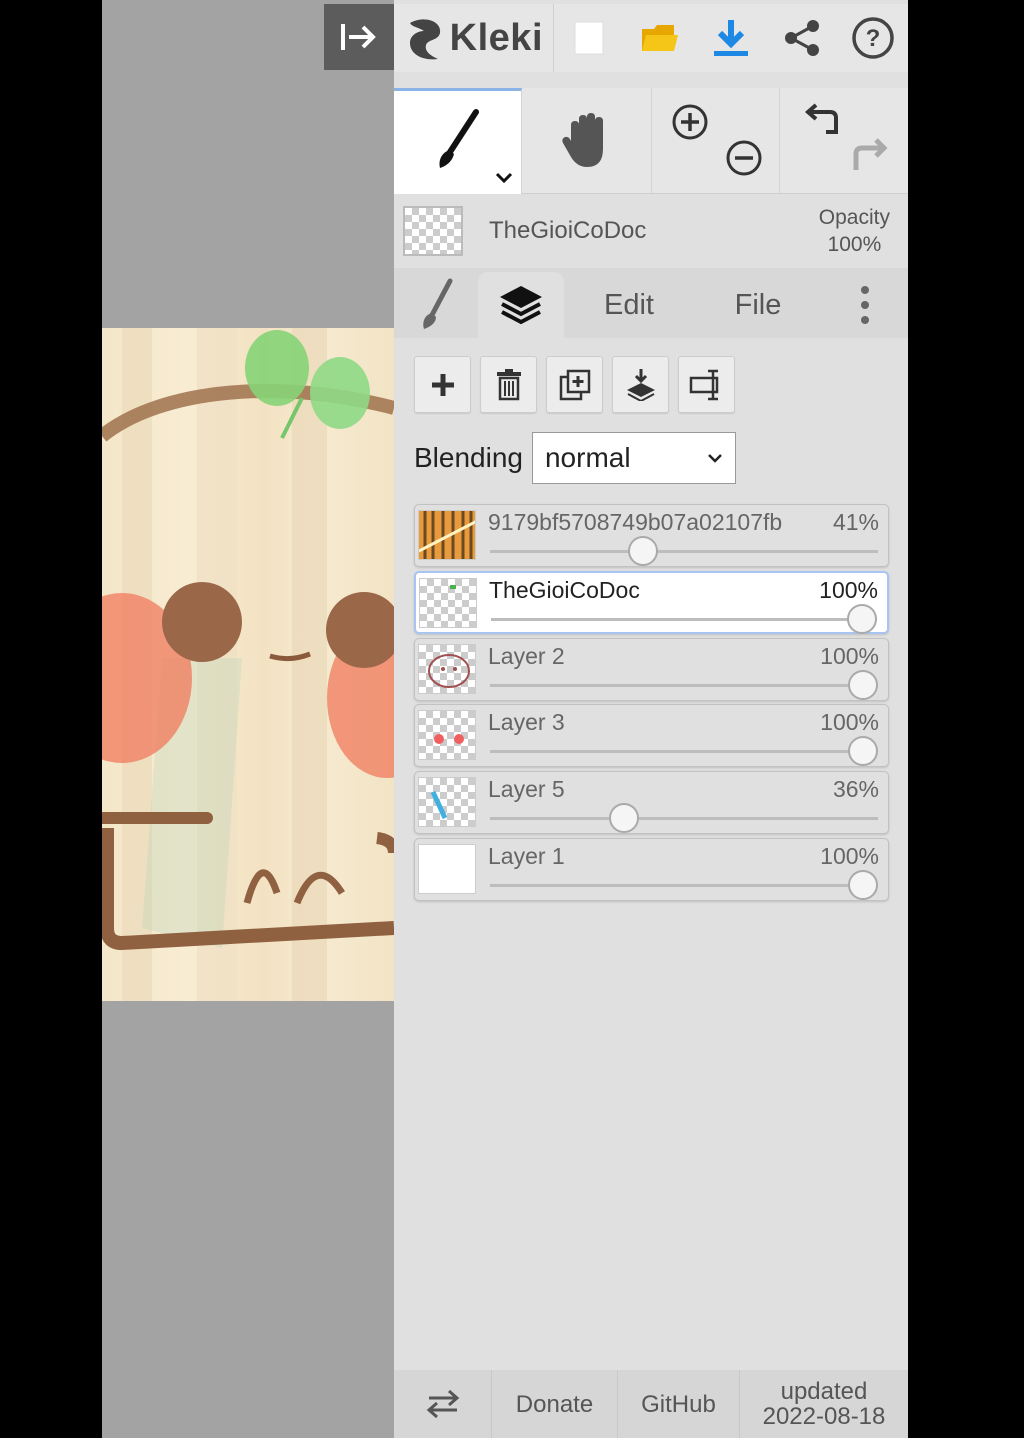 The image size is (1024, 1438). Describe the element at coordinates (521, 305) in the screenshot. I see `tab-layers` at that location.